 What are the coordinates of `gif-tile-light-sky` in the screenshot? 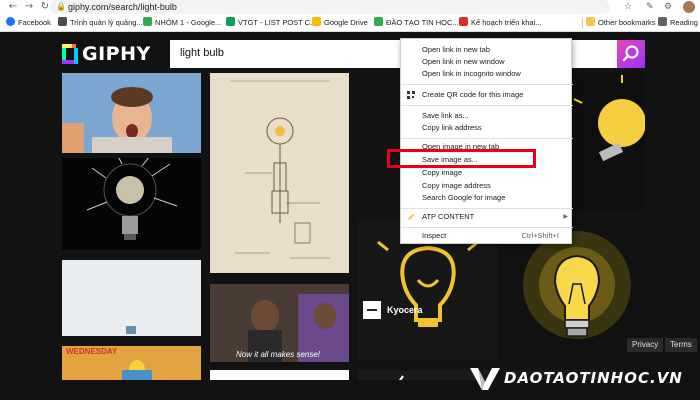 It's located at (131, 298).